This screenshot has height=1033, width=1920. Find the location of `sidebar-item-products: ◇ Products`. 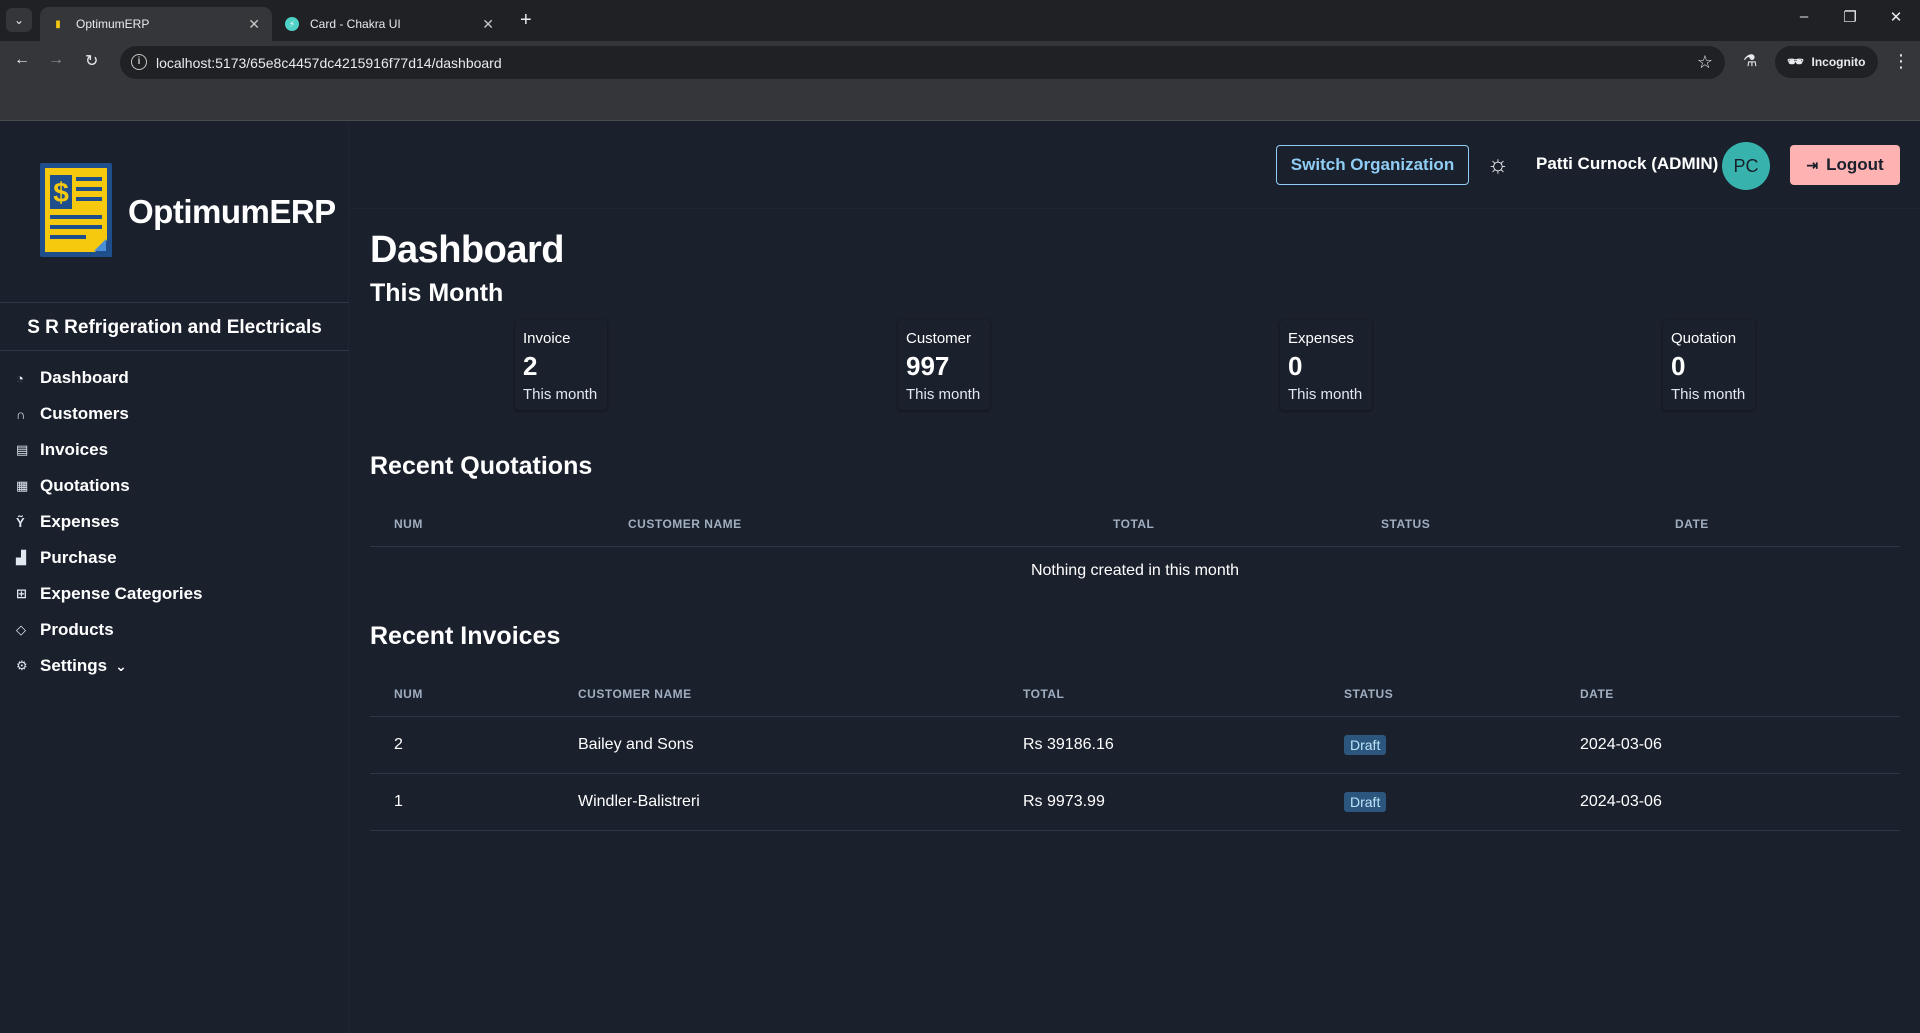

sidebar-item-products: ◇ Products is located at coordinates (109, 630).